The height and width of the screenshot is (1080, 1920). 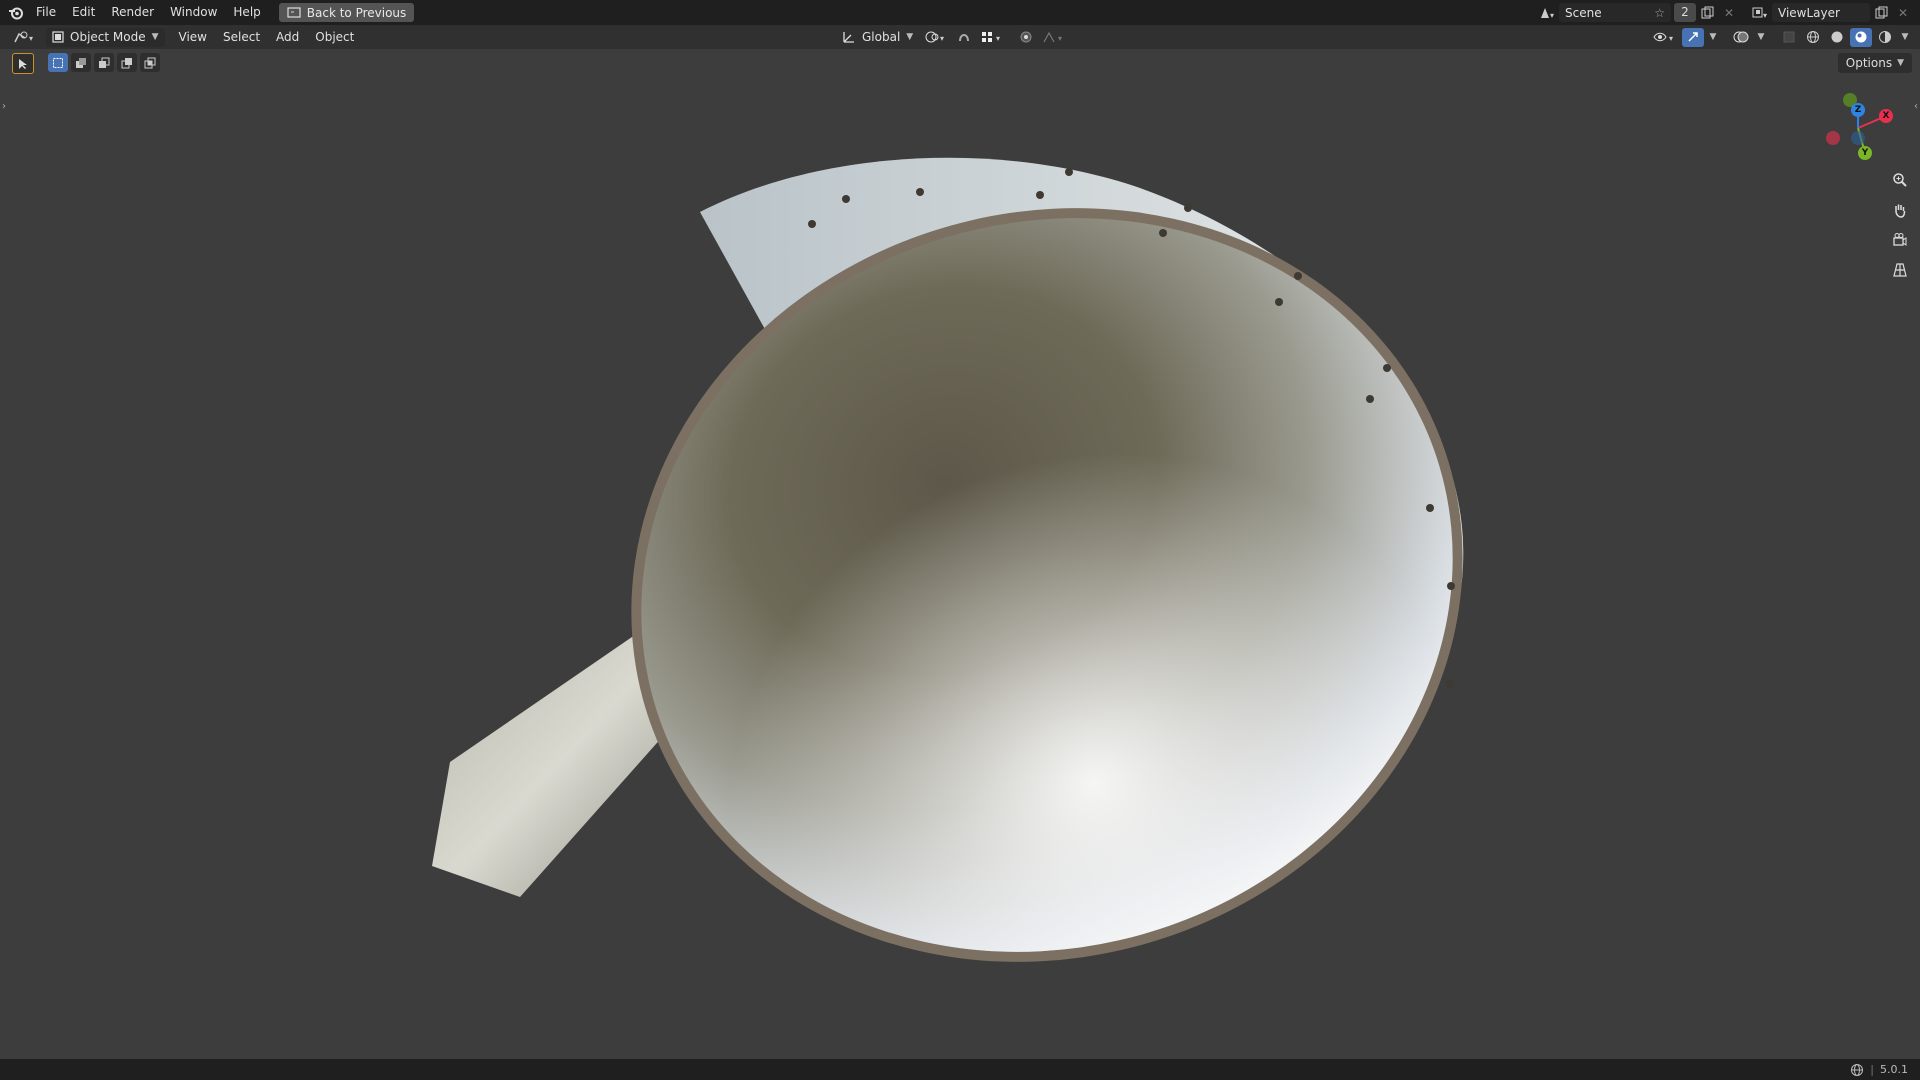 I want to click on menu-file: File, so click(x=46, y=12).